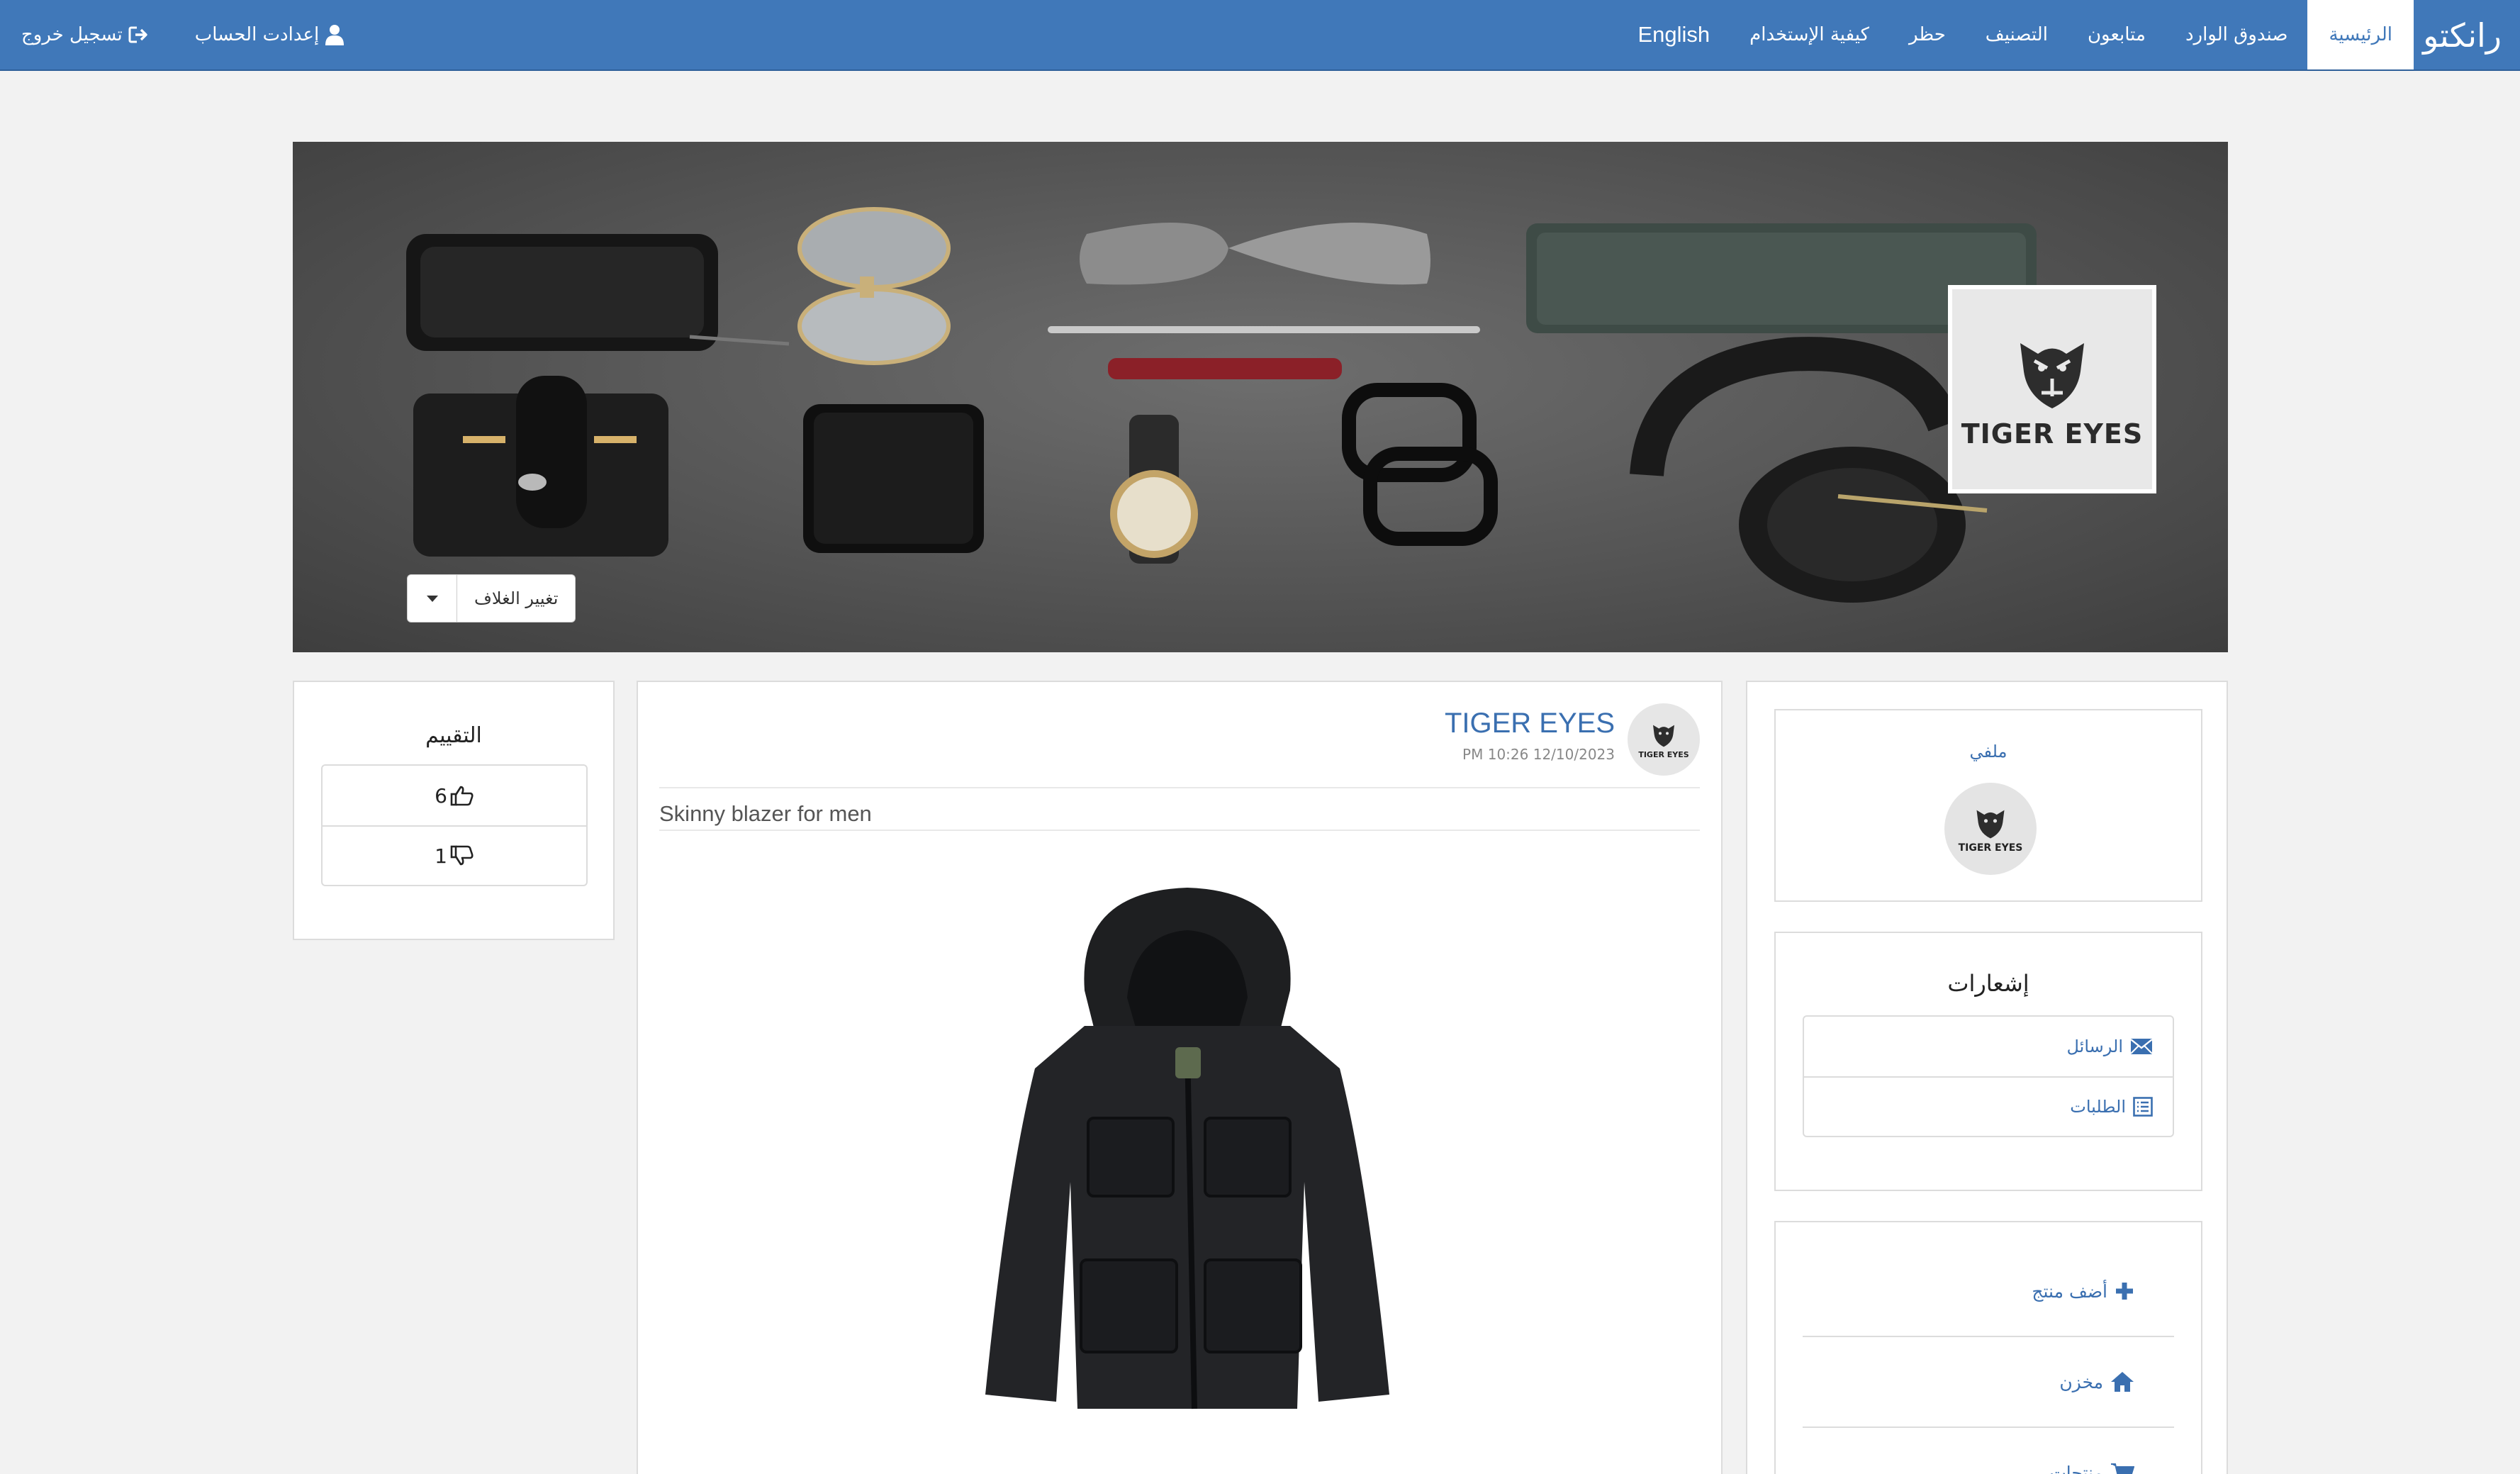 The width and height of the screenshot is (2520, 1474). Describe the element at coordinates (454, 735) in the screenshot. I see `rating-title: التقييم` at that location.